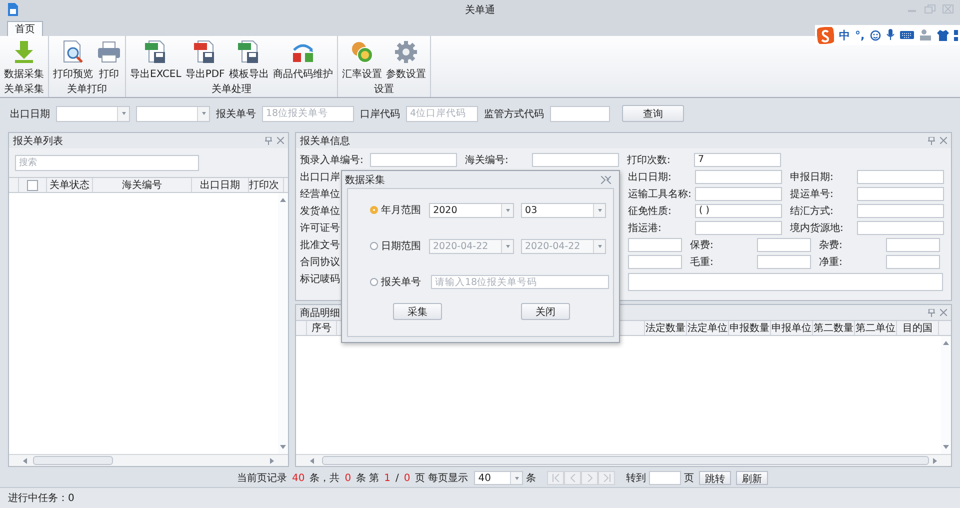 The width and height of the screenshot is (960, 508). I want to click on text-field: 4位口岸代码, so click(442, 114).